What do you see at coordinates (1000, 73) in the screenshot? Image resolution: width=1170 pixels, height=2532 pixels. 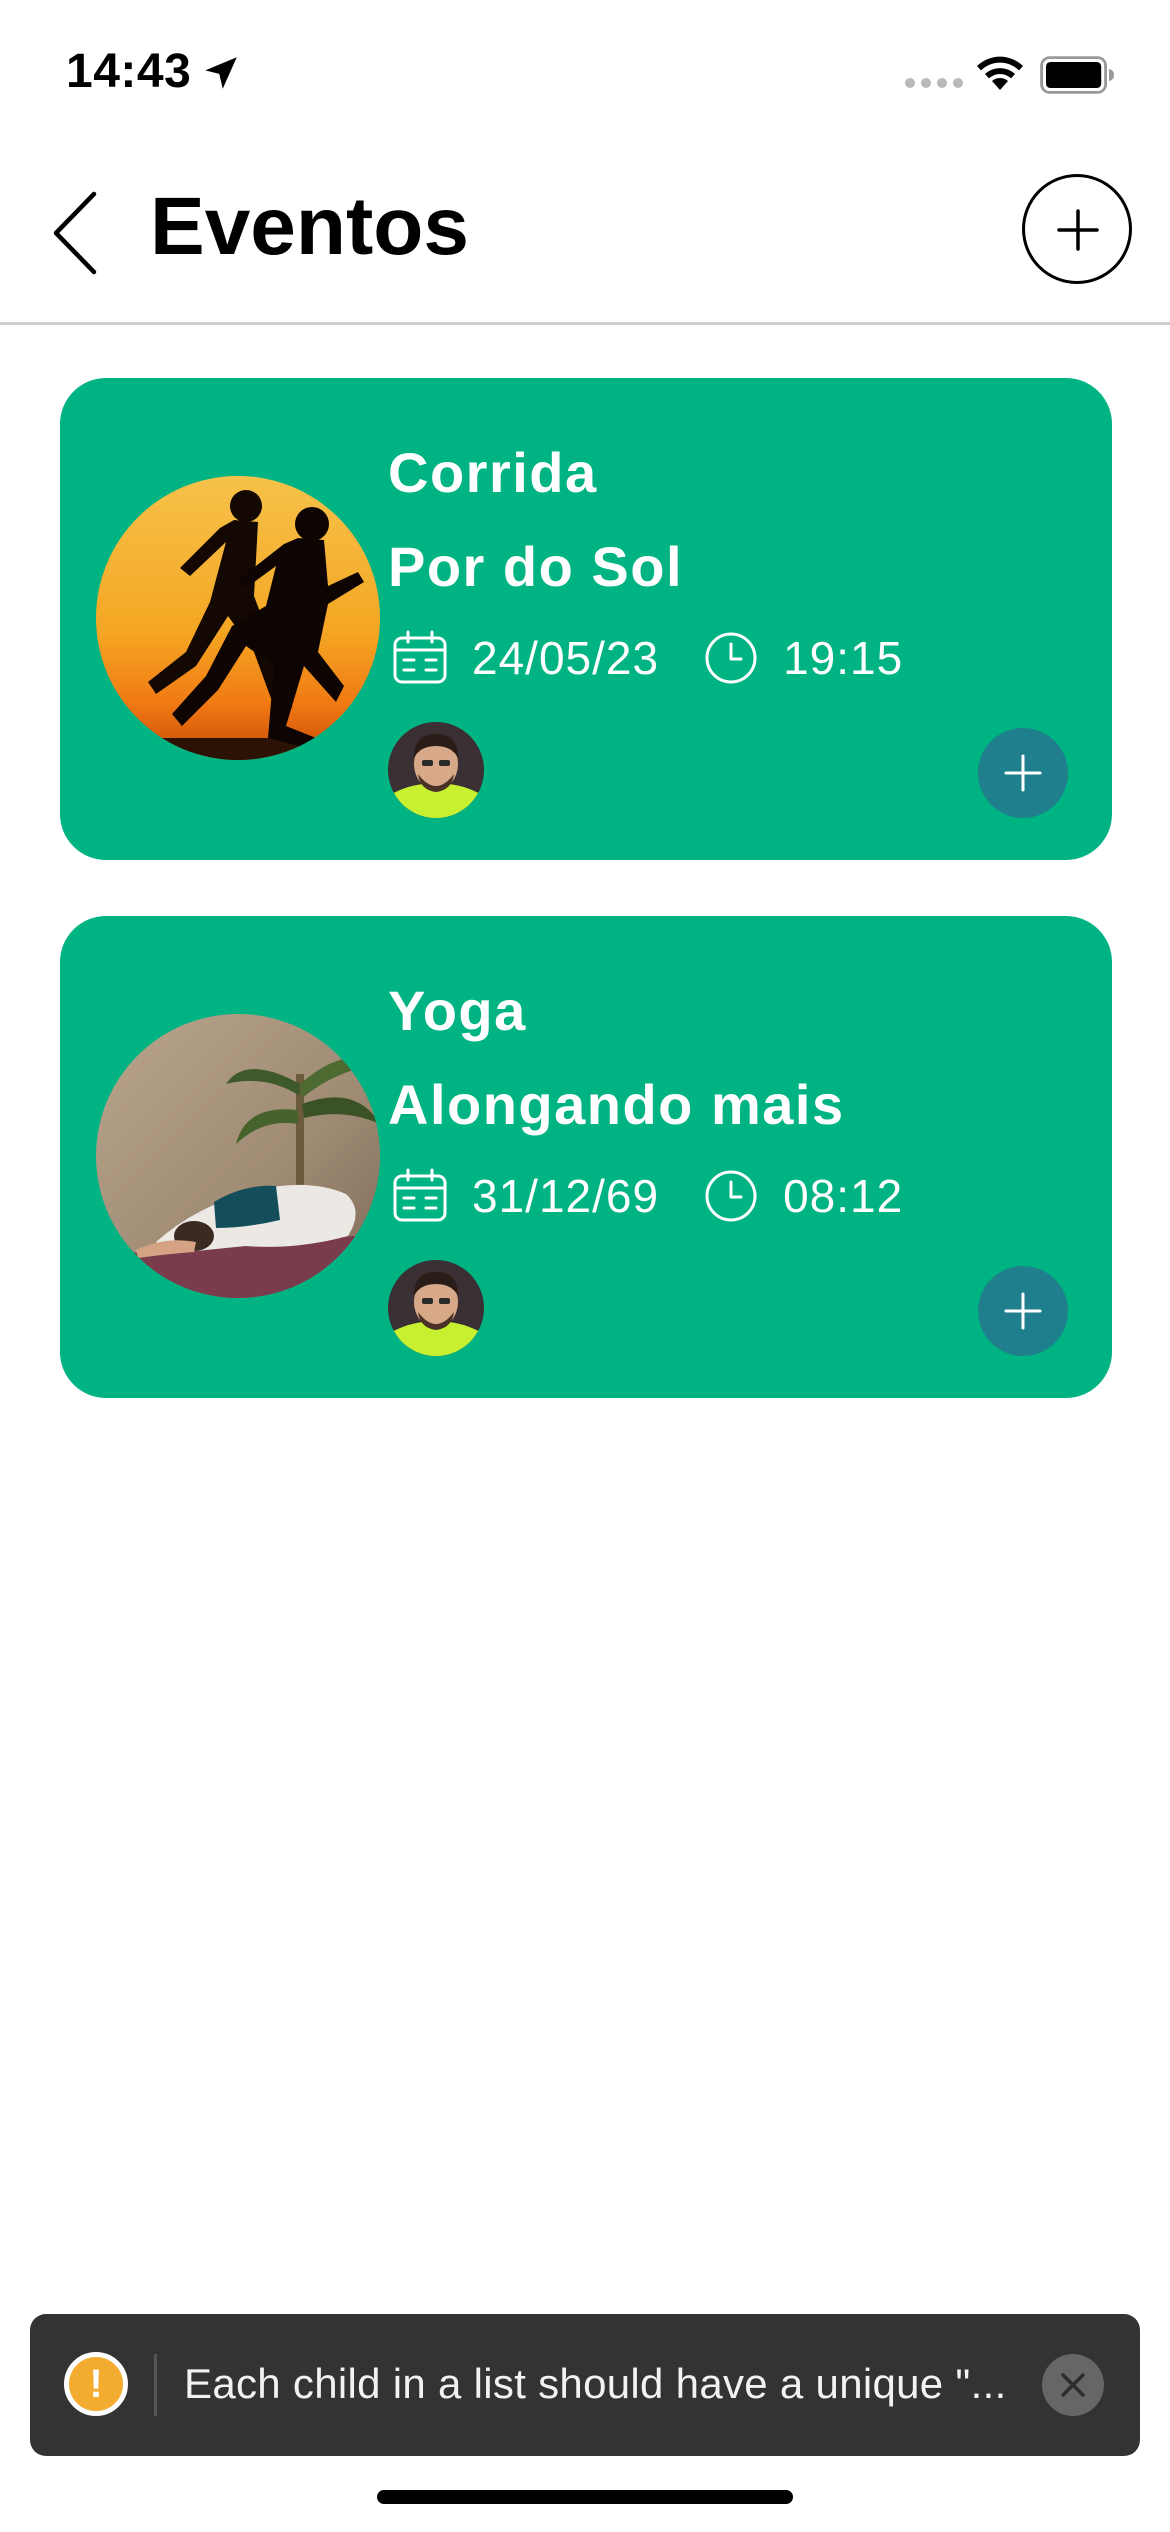 I see `wifi-icon` at bounding box center [1000, 73].